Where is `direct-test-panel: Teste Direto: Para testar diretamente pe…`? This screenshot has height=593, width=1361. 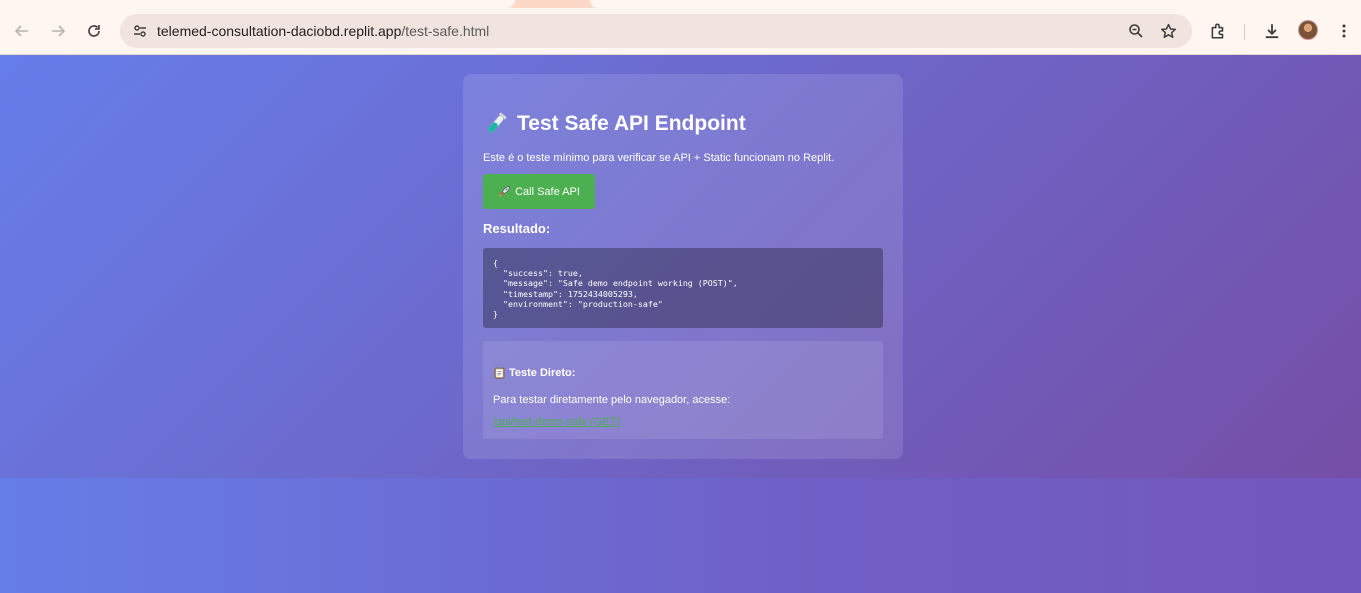
direct-test-panel: Teste Direto: Para testar diretamente pe… is located at coordinates (683, 390).